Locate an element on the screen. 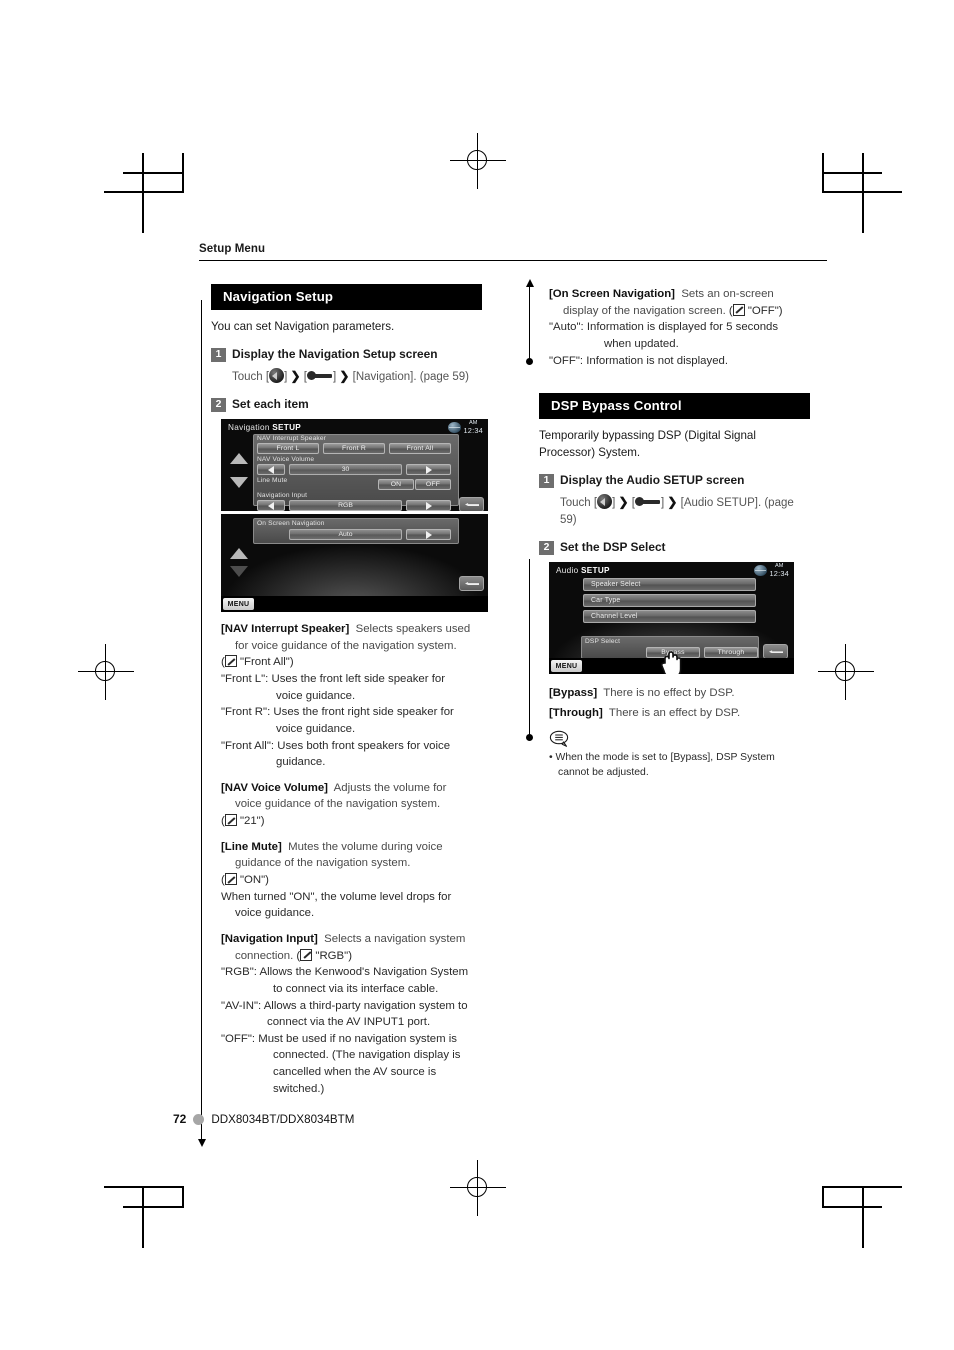 This screenshot has height=1350, width=954. menu-item-car-type: Car Type is located at coordinates (669, 601).